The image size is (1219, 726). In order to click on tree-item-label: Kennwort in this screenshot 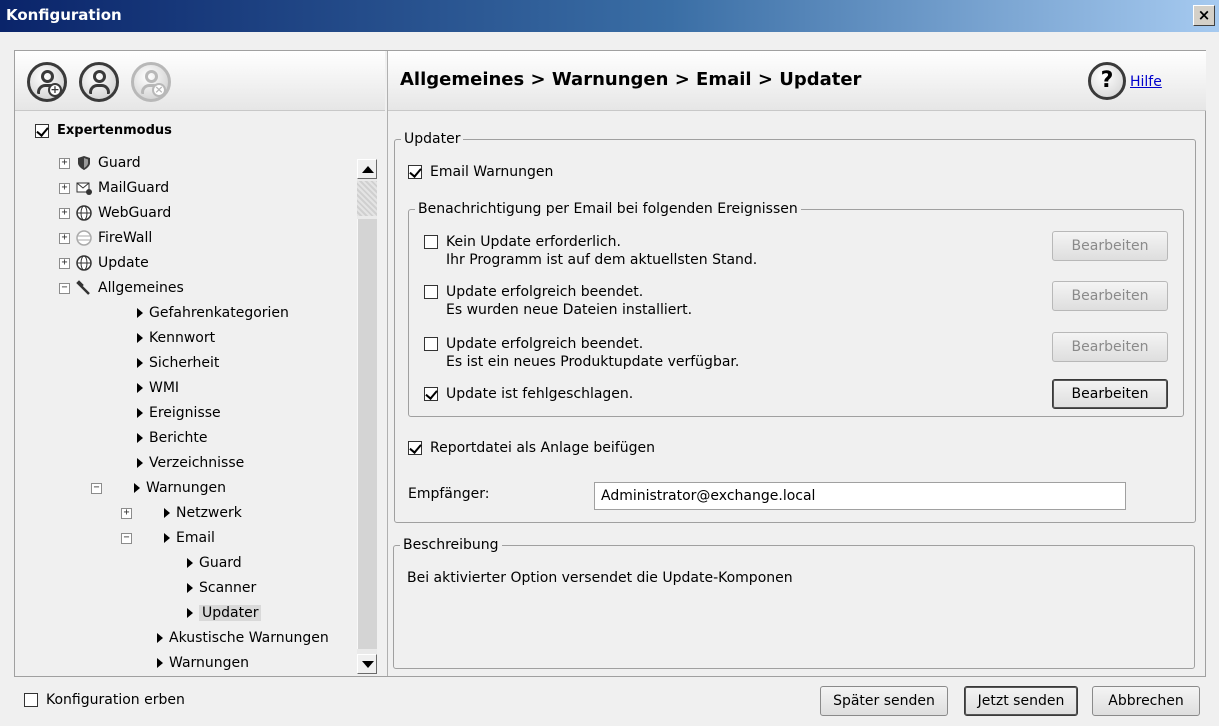, I will do `click(182, 338)`.